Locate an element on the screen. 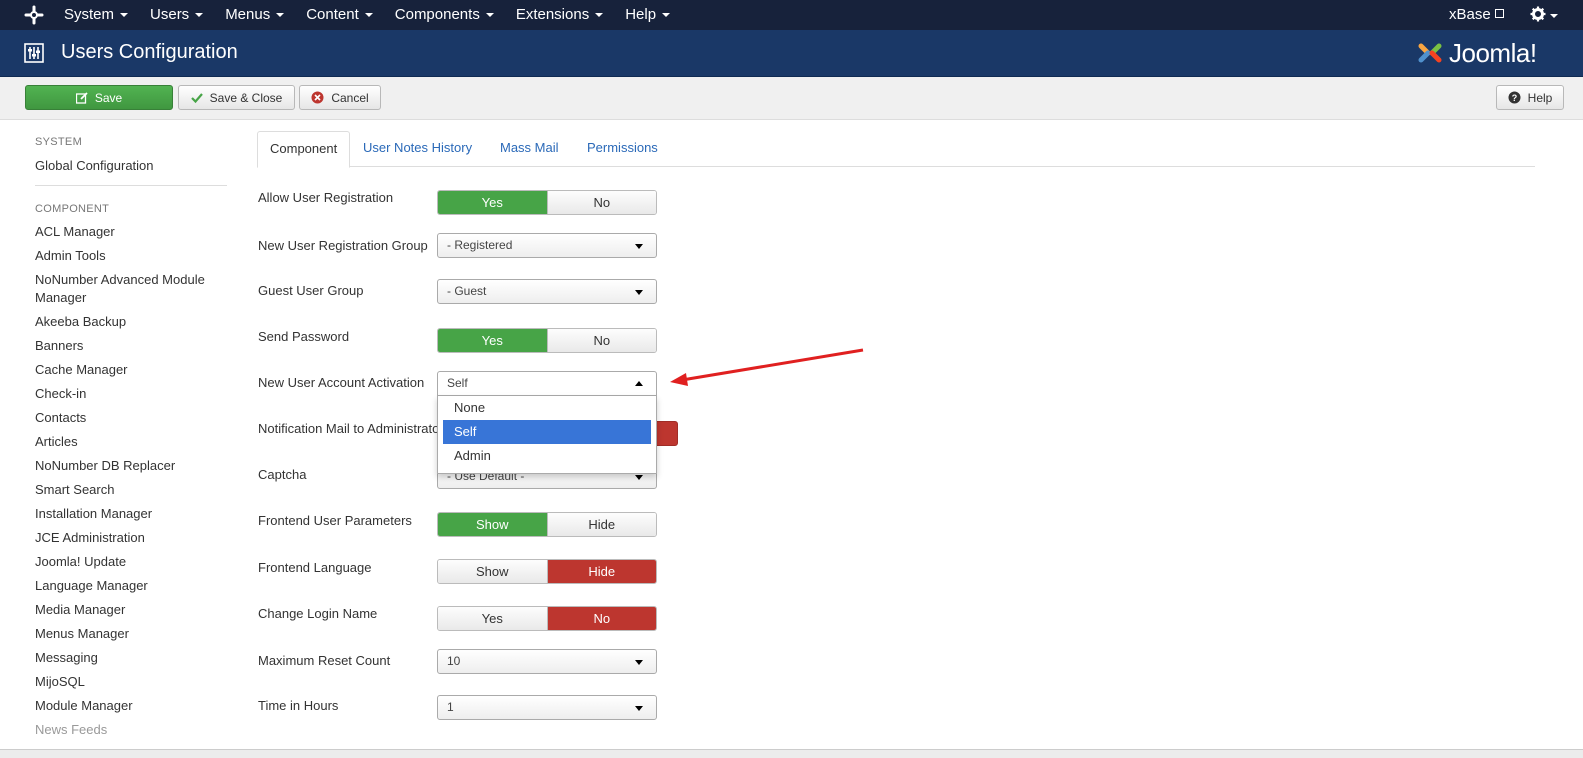  frontend-params-show: Show is located at coordinates (492, 524).